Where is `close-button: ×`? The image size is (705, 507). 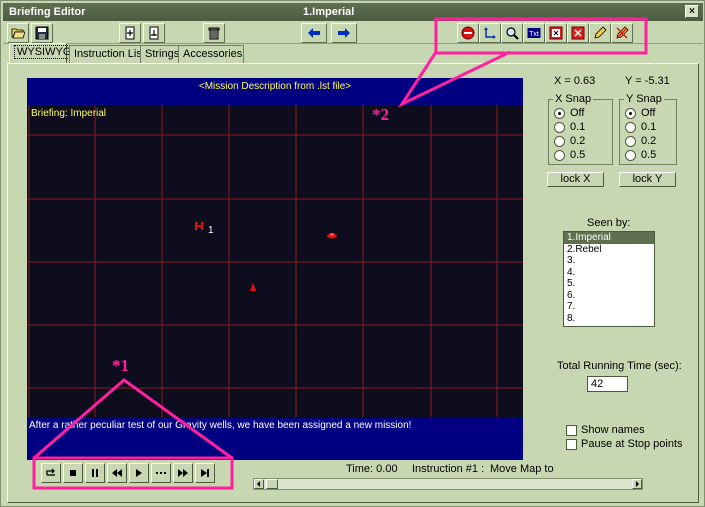
close-button: × is located at coordinates (692, 11).